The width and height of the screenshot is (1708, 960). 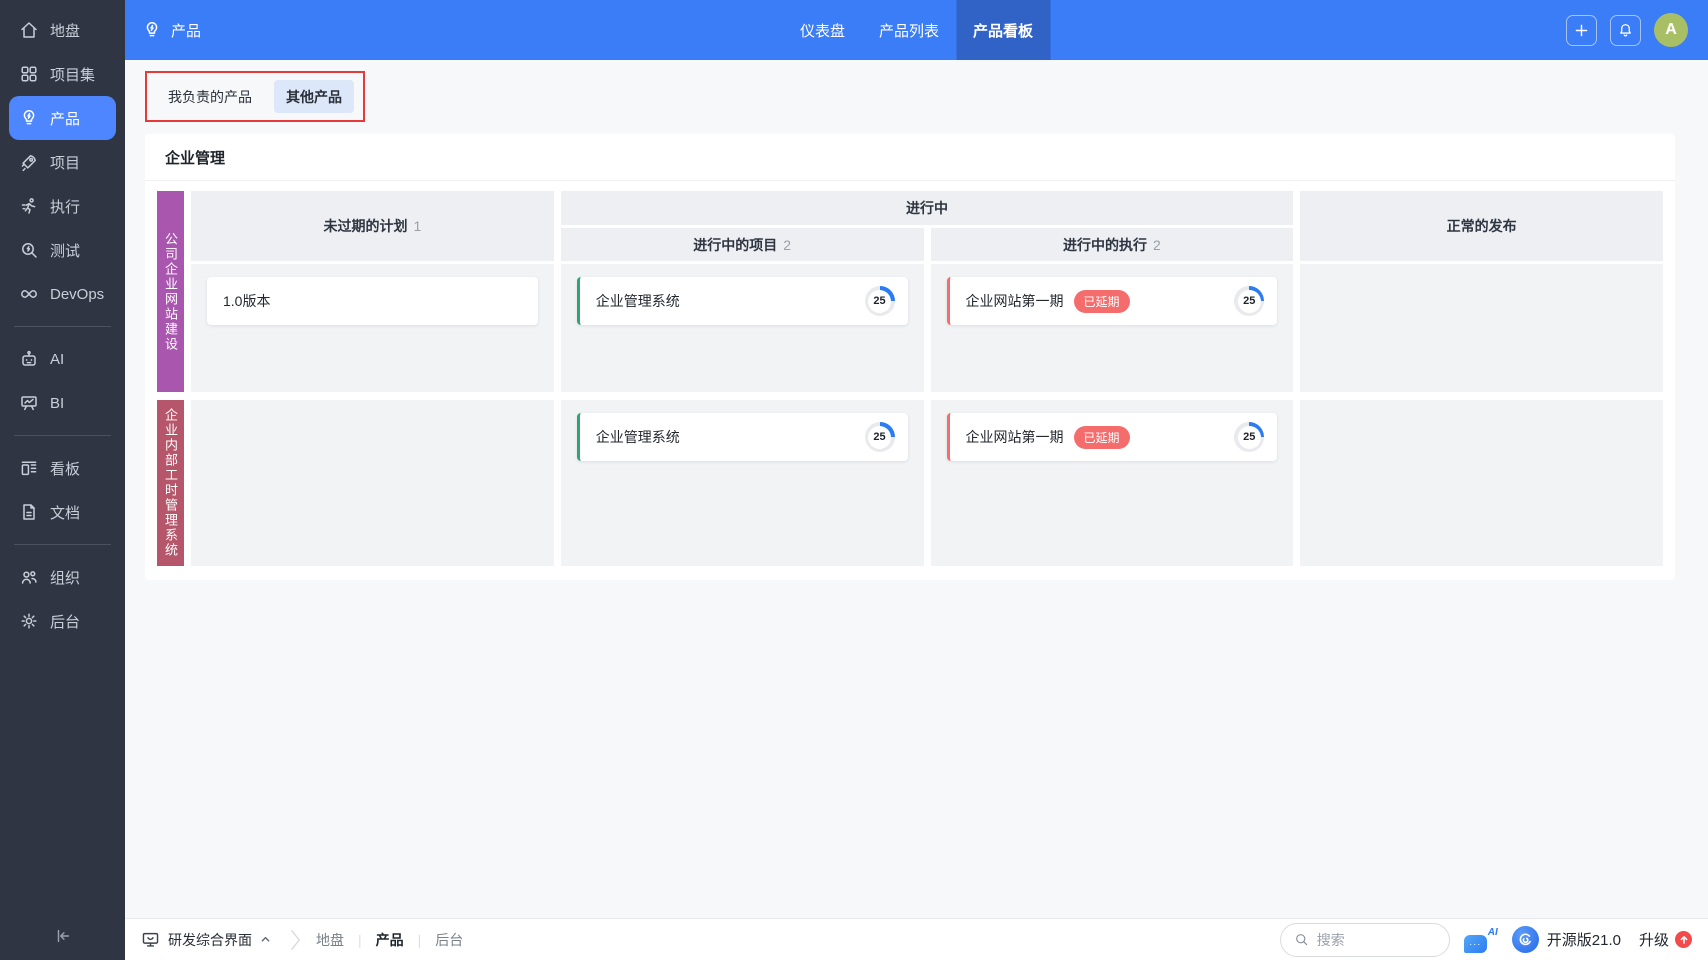 I want to click on sidebar-item-label: DevOps, so click(x=77, y=294).